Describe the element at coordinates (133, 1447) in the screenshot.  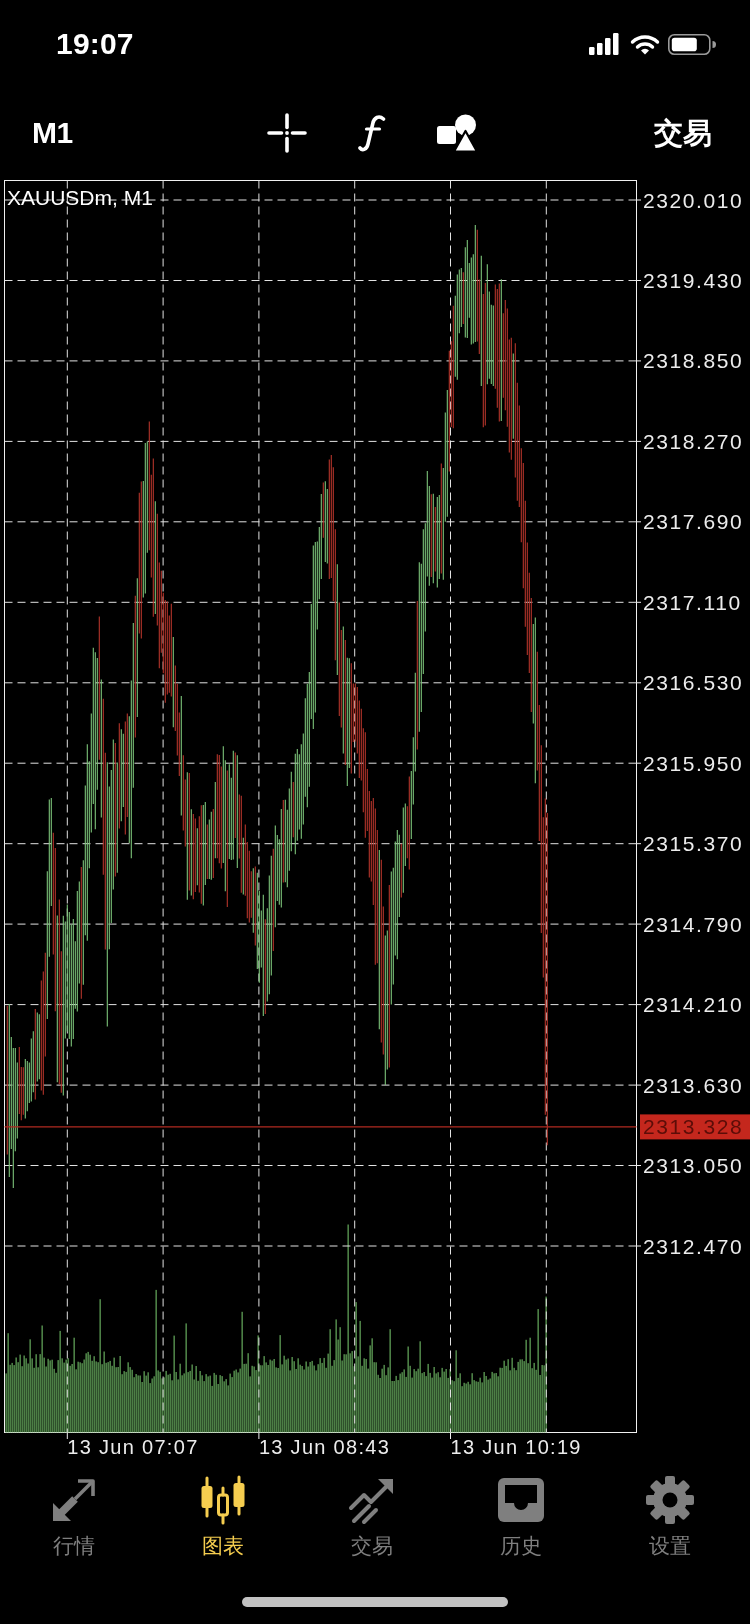
I see `time-axis-label: 13 Jun 07:07` at that location.